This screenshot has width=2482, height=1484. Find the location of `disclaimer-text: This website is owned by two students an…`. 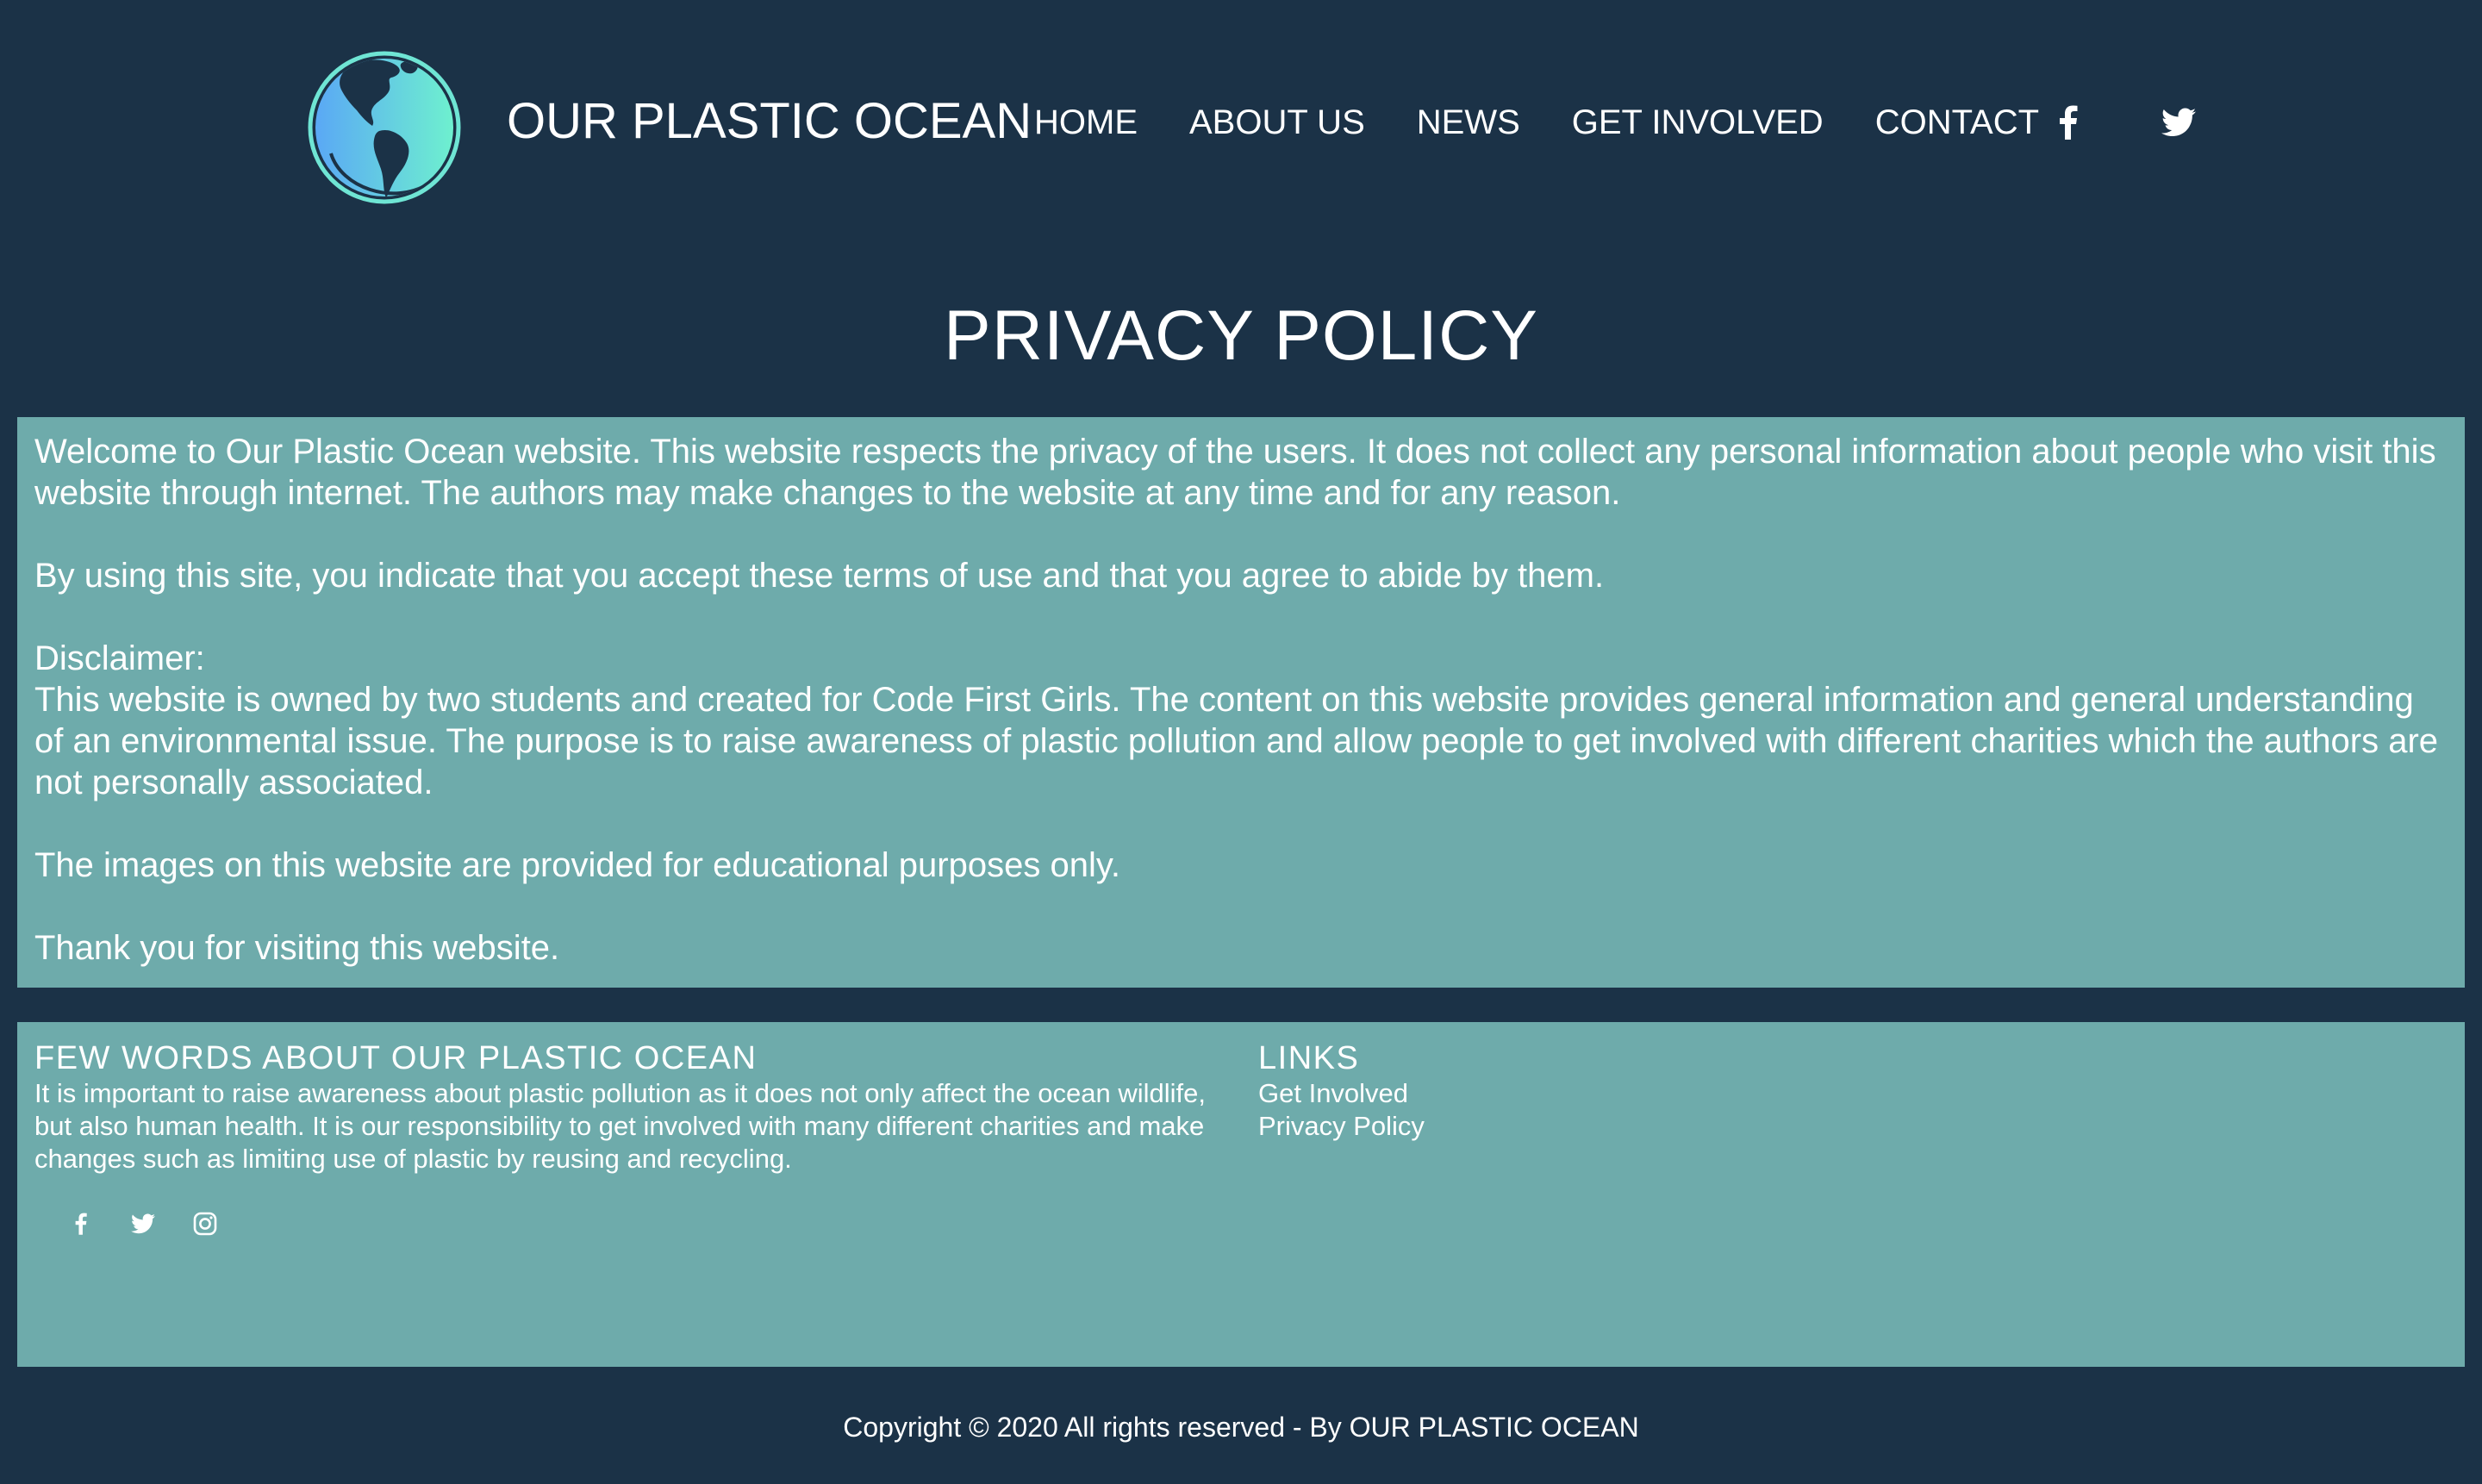

disclaimer-text: This website is owned by two students an… is located at coordinates (1236, 741).